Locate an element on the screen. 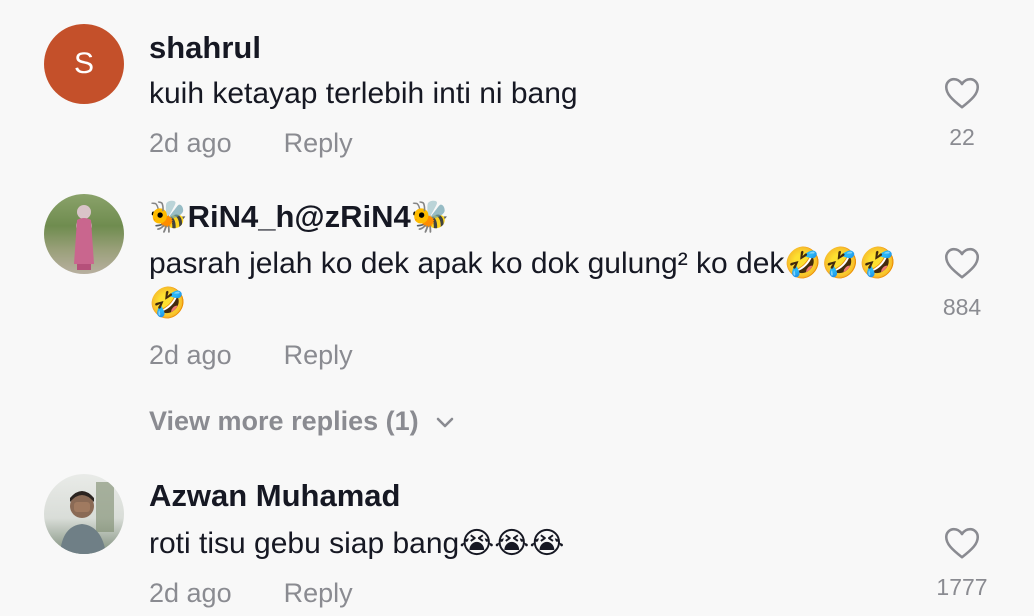  comment-username: shahrul is located at coordinates (205, 48).